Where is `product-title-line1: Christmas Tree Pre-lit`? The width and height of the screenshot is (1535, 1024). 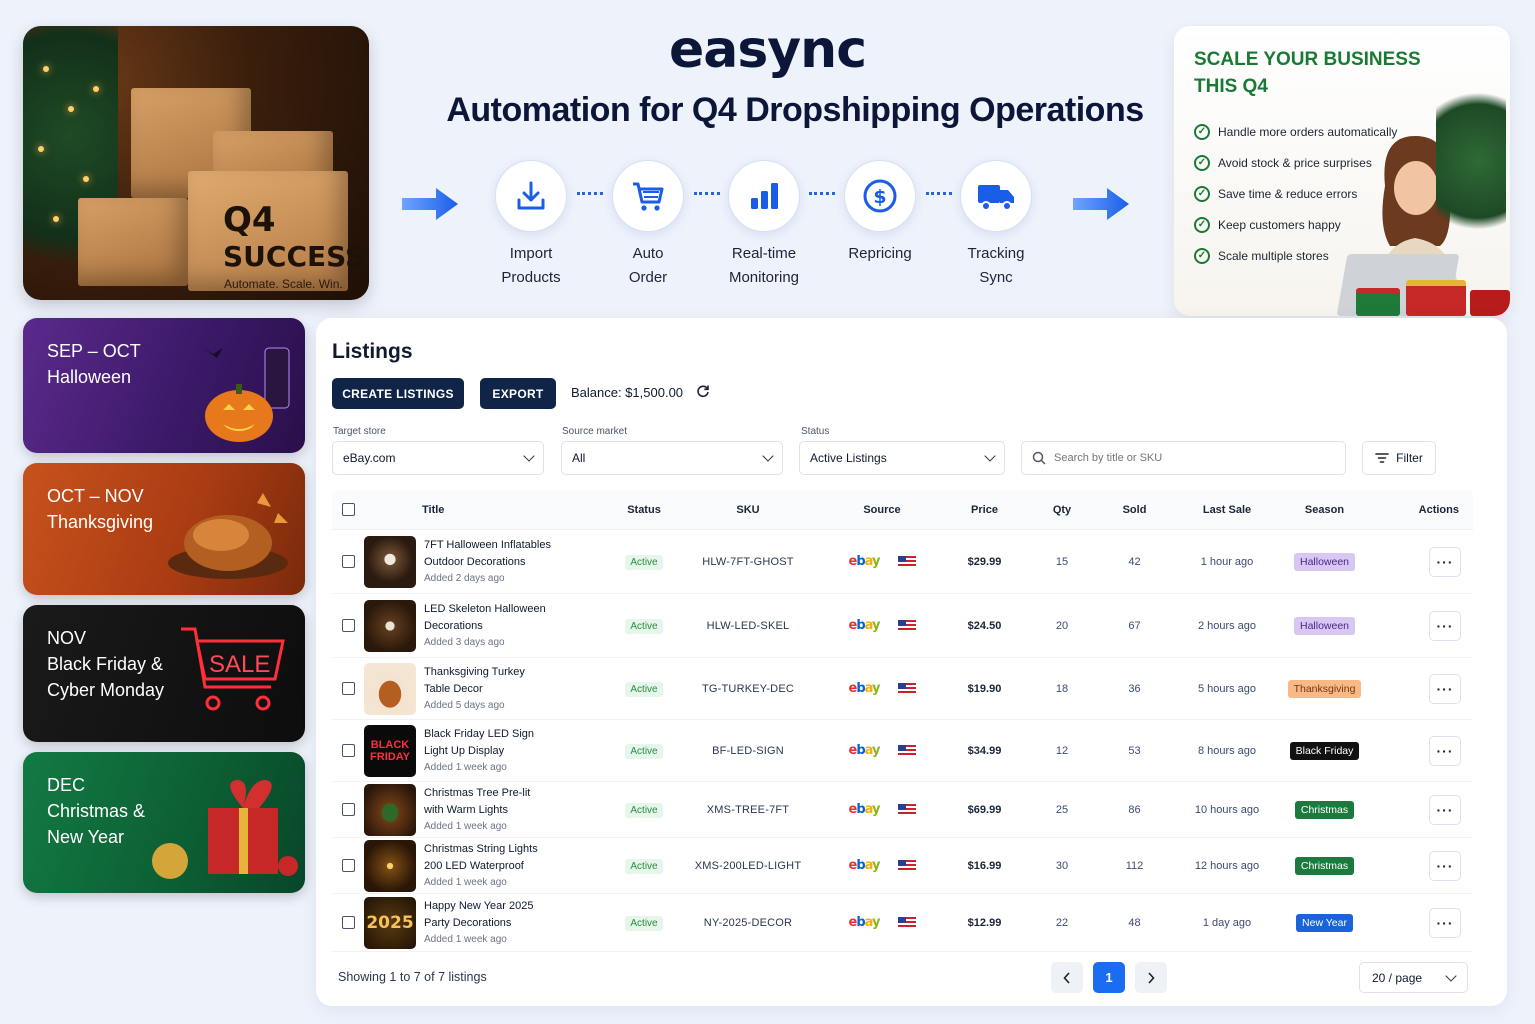 product-title-line1: Christmas Tree Pre-lit is located at coordinates (514, 793).